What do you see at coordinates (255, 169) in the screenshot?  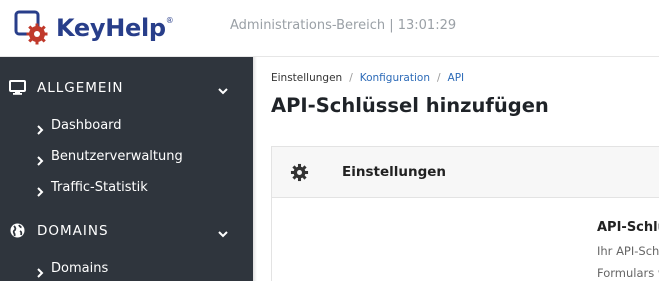 I see `sidebar-shadow` at bounding box center [255, 169].